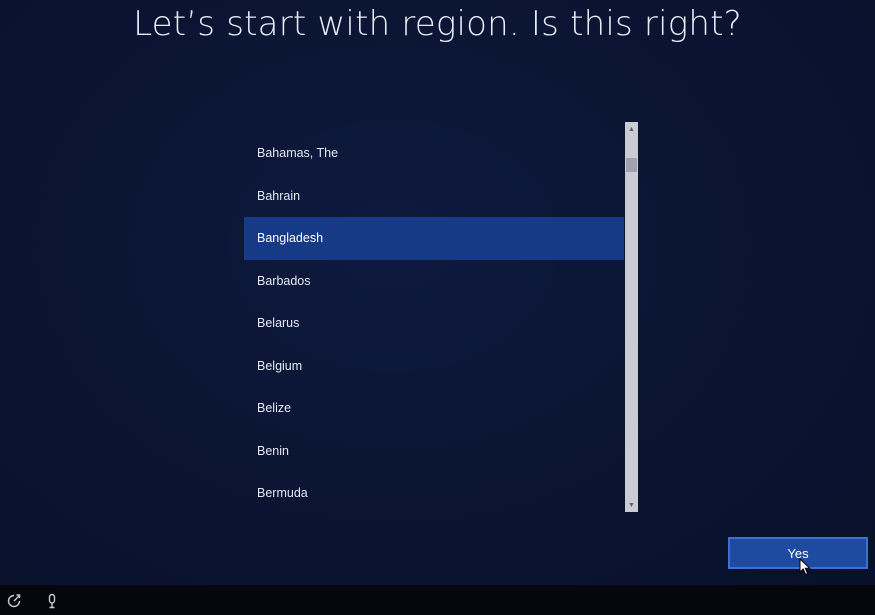 The width and height of the screenshot is (875, 615). What do you see at coordinates (437, 24) in the screenshot?
I see `page-title: Let’s start with region. Is this right?` at bounding box center [437, 24].